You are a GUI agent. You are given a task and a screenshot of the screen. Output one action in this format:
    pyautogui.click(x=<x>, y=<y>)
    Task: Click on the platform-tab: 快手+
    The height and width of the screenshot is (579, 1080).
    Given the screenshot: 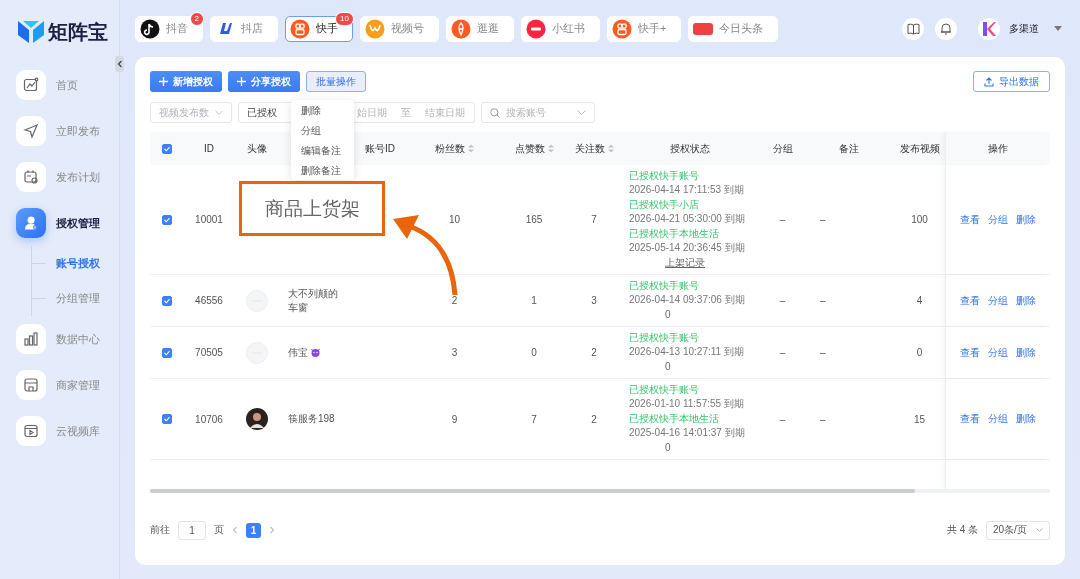 What is the action you would take?
    pyautogui.click(x=644, y=28)
    